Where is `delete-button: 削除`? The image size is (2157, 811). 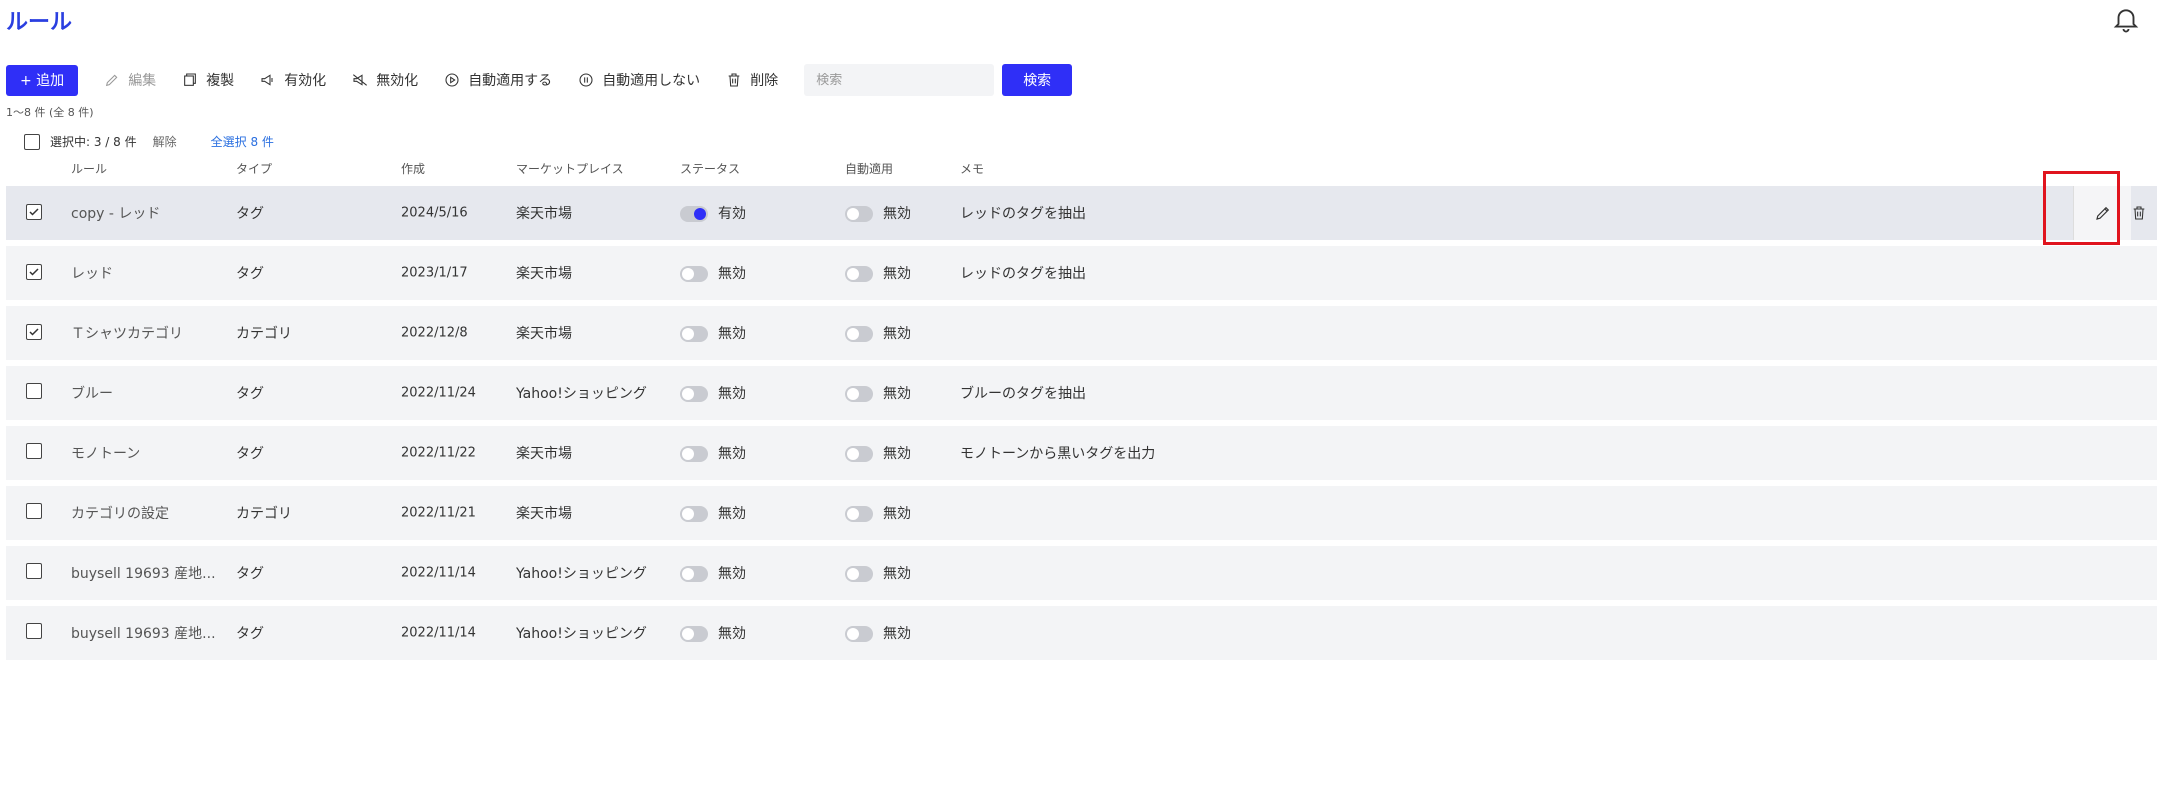
delete-button: 削除 is located at coordinates (752, 80).